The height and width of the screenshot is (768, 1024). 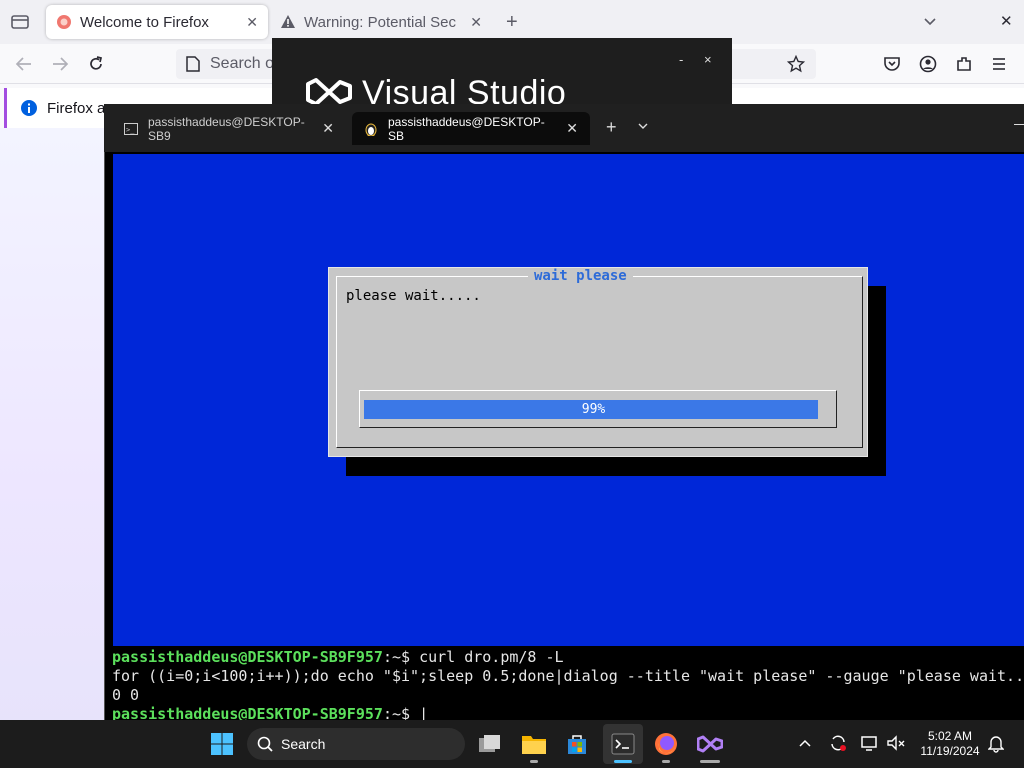 What do you see at coordinates (76, 108) in the screenshot?
I see `notification-text: Firefox a` at bounding box center [76, 108].